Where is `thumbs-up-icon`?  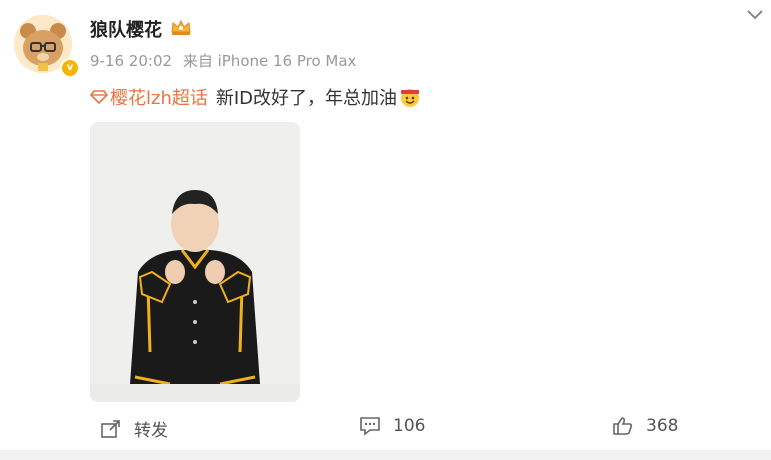 thumbs-up-icon is located at coordinates (623, 426).